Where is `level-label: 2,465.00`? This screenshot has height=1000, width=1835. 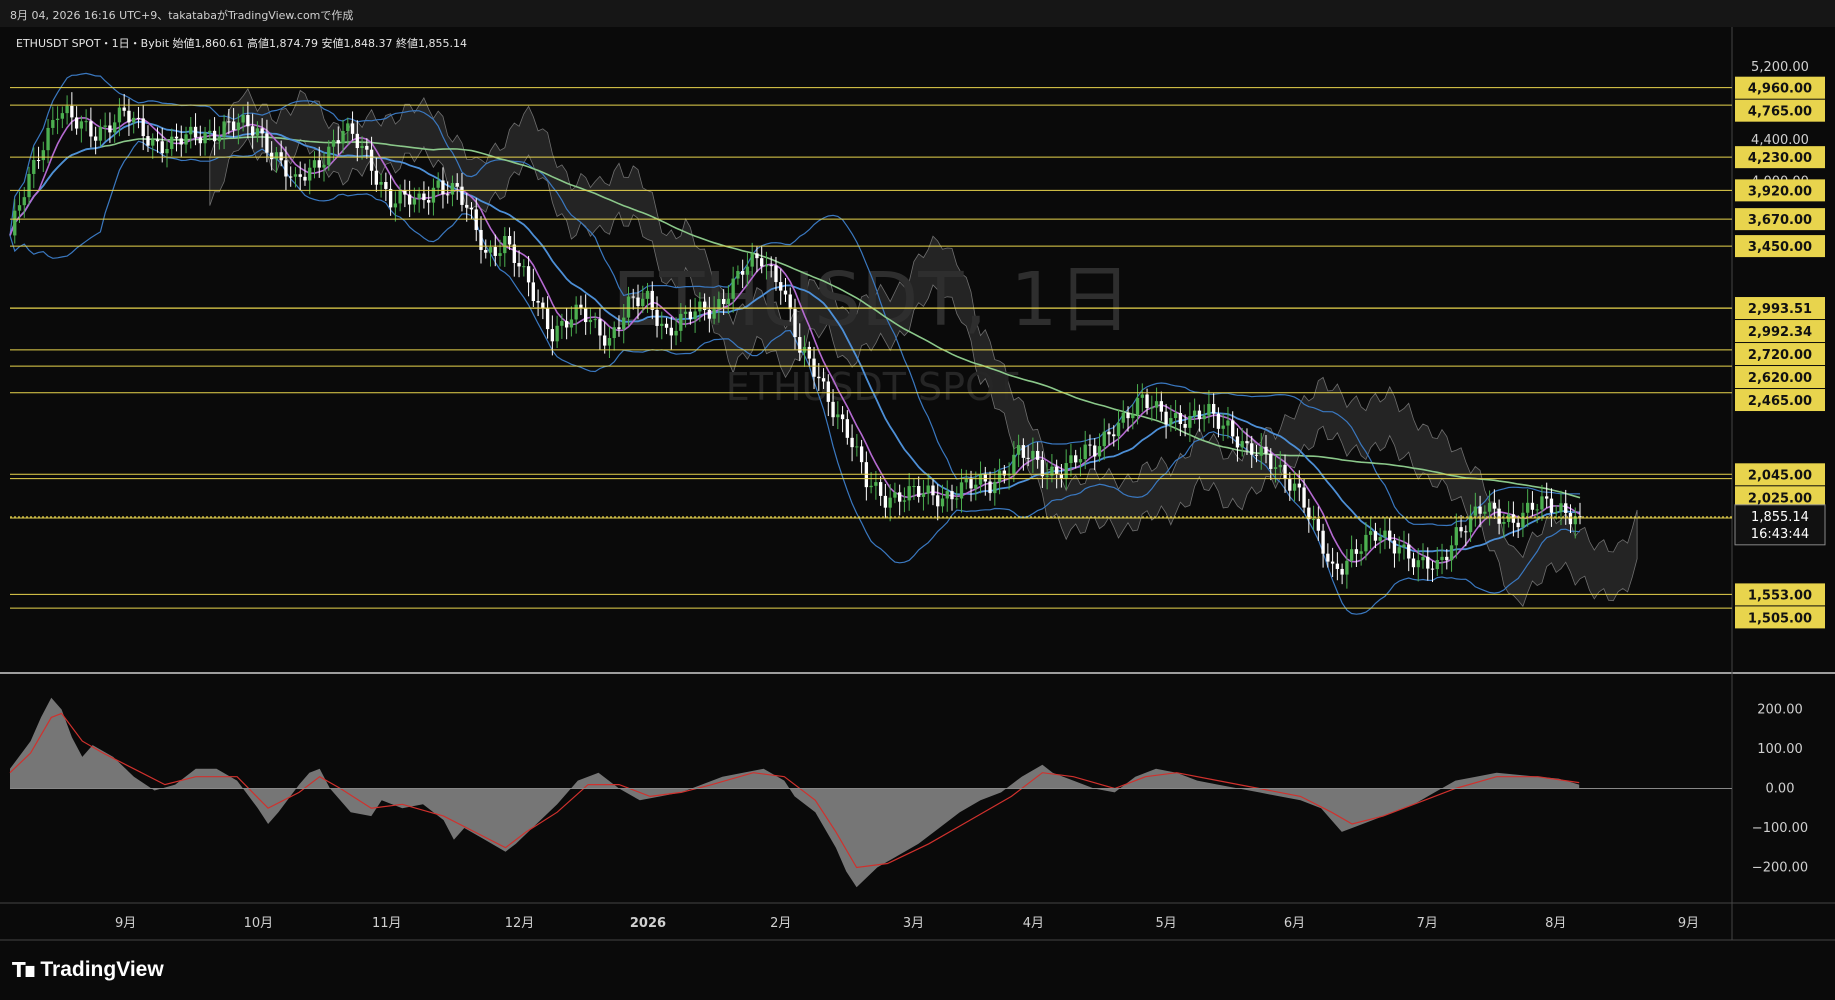 level-label: 2,465.00 is located at coordinates (1780, 401).